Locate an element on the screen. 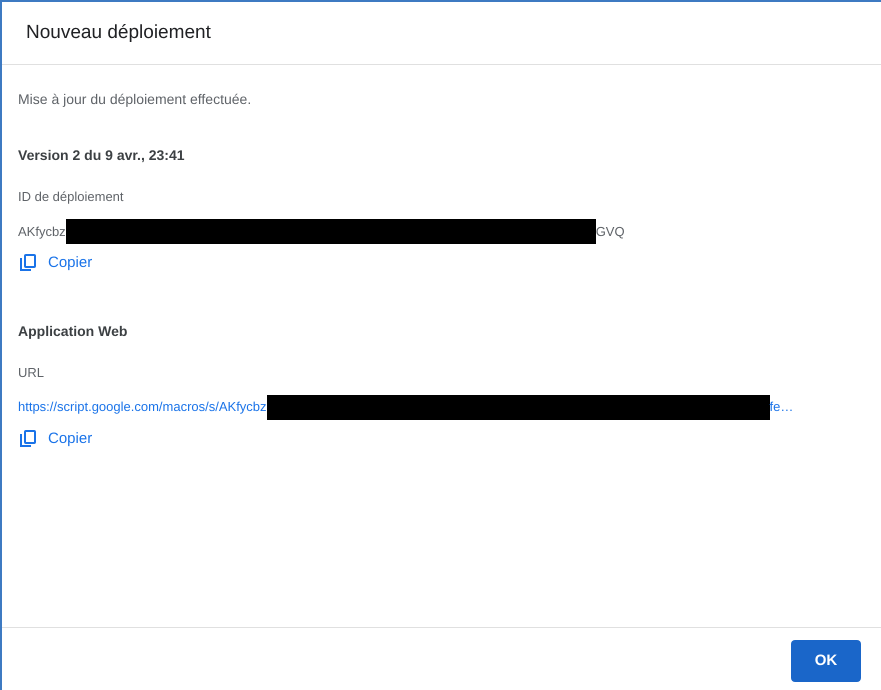 The height and width of the screenshot is (690, 881). dialog-title: Nouveau déploiement is located at coordinates (118, 32).